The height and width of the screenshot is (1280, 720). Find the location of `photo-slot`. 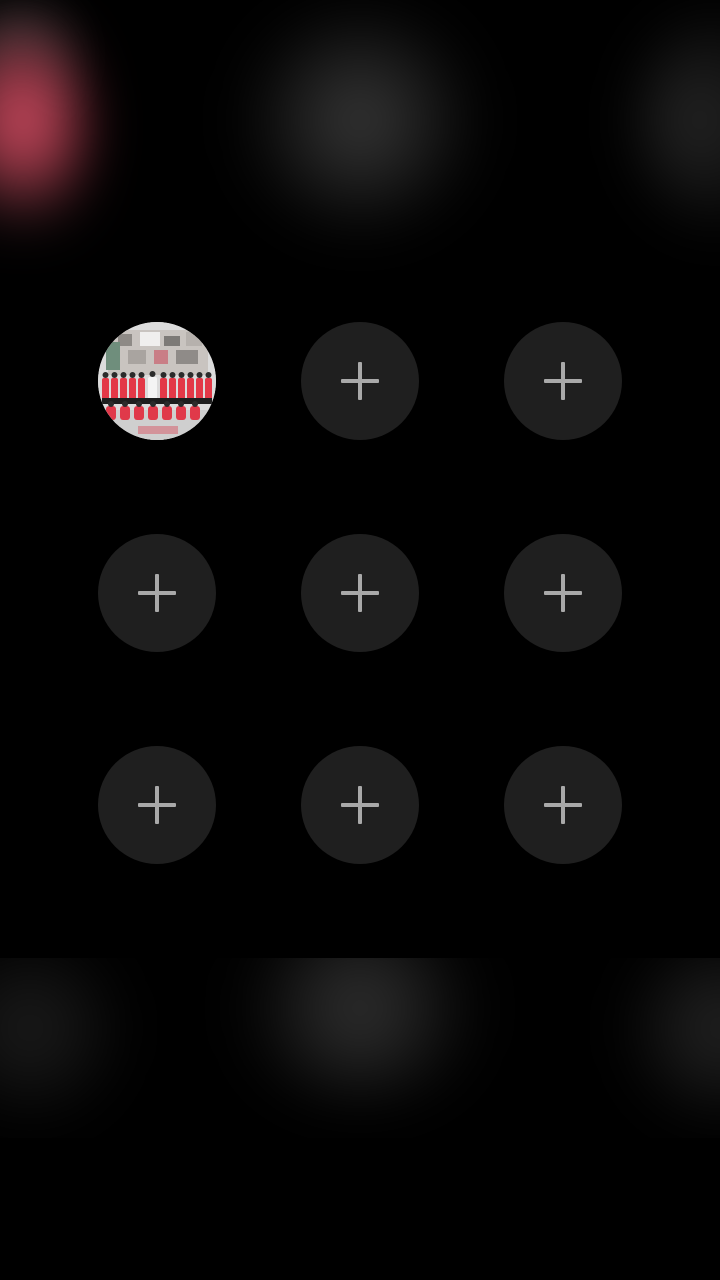

photo-slot is located at coordinates (157, 381).